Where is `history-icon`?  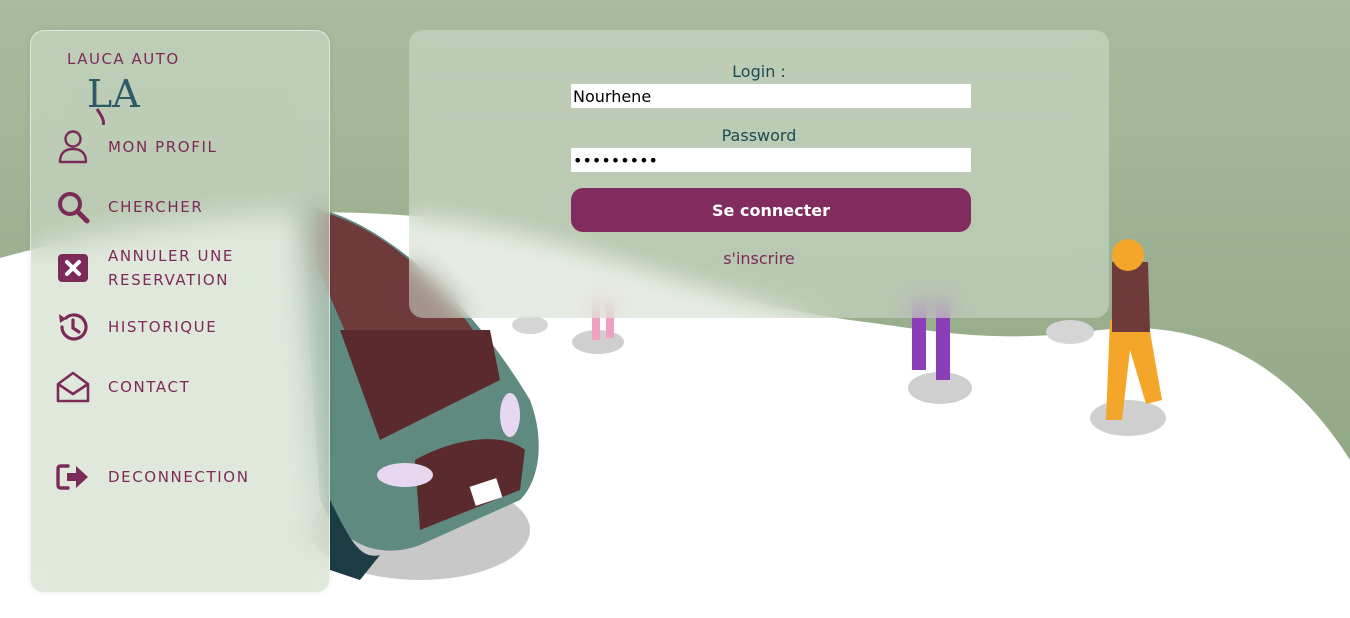 history-icon is located at coordinates (73, 327).